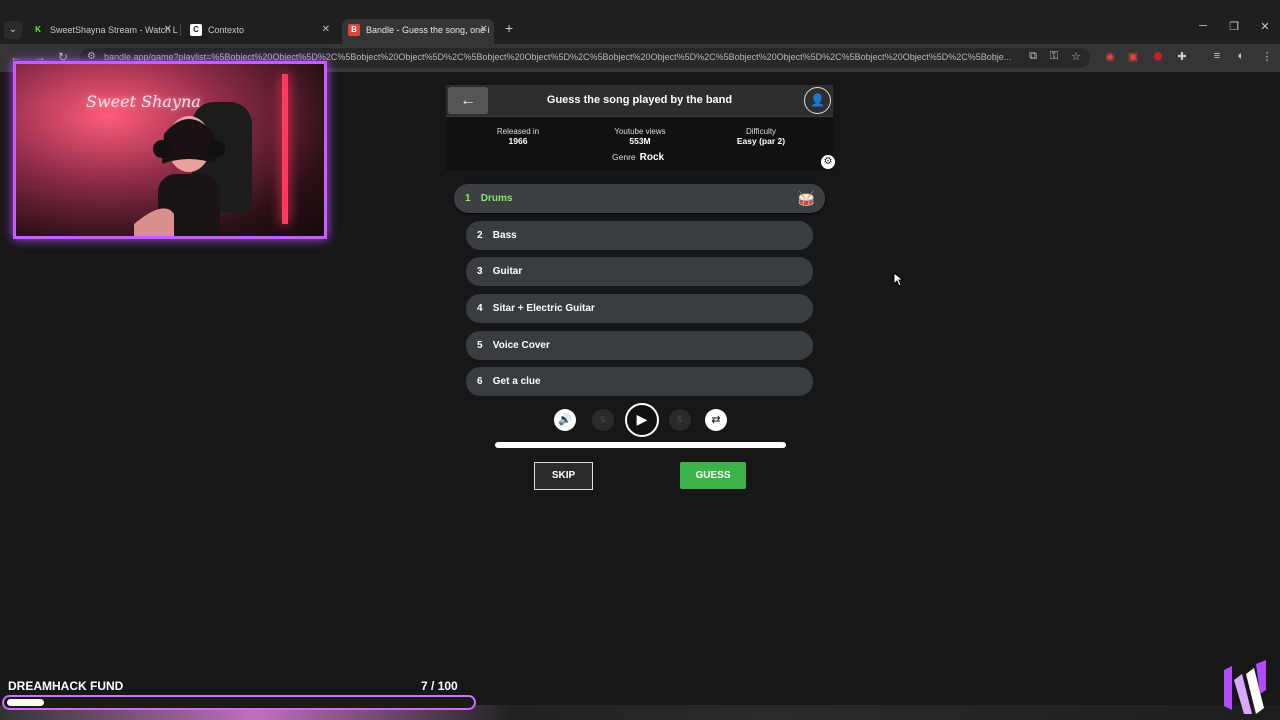 The height and width of the screenshot is (720, 1280). Describe the element at coordinates (1241, 56) in the screenshot. I see `profile-icon: ◐` at that location.